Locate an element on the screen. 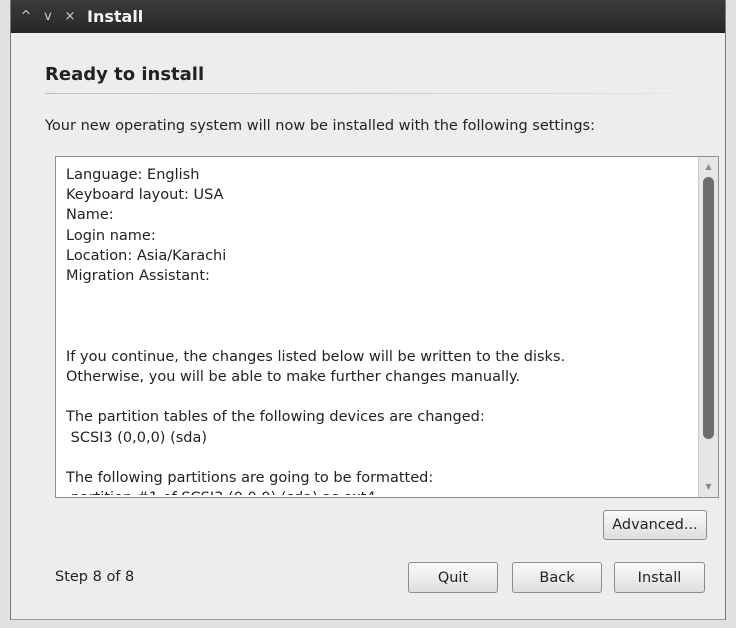 The width and height of the screenshot is (736, 628). summary-line: Login name: is located at coordinates (111, 235).